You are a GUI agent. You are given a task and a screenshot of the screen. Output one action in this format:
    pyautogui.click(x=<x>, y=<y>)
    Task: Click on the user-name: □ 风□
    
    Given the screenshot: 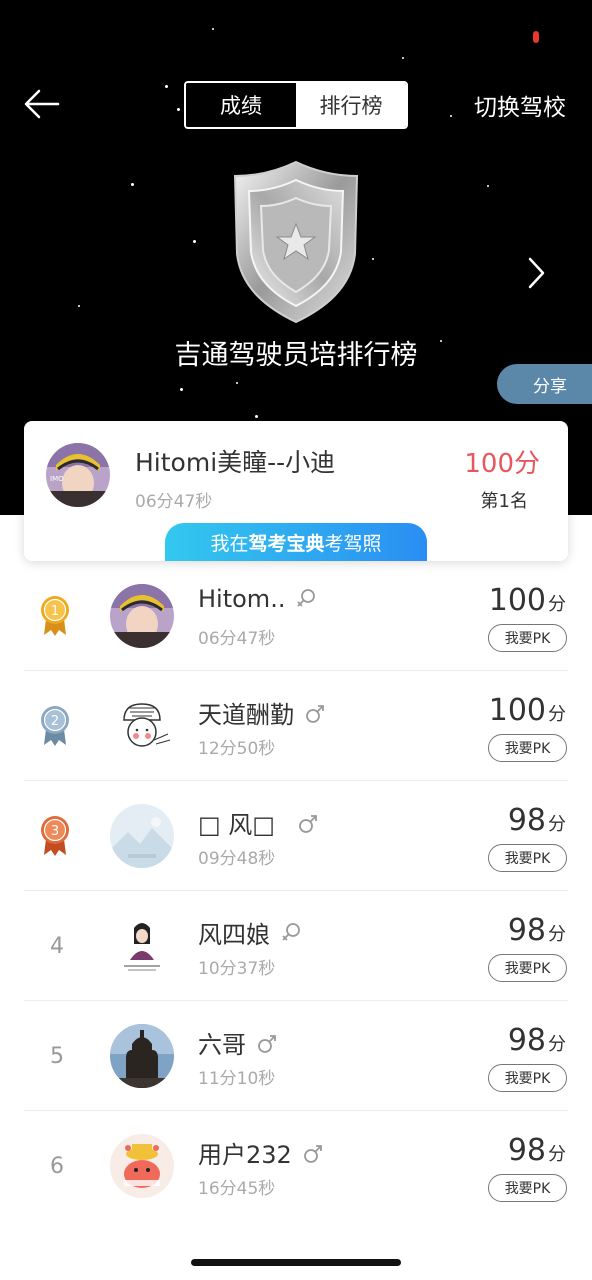 What is the action you would take?
    pyautogui.click(x=258, y=822)
    